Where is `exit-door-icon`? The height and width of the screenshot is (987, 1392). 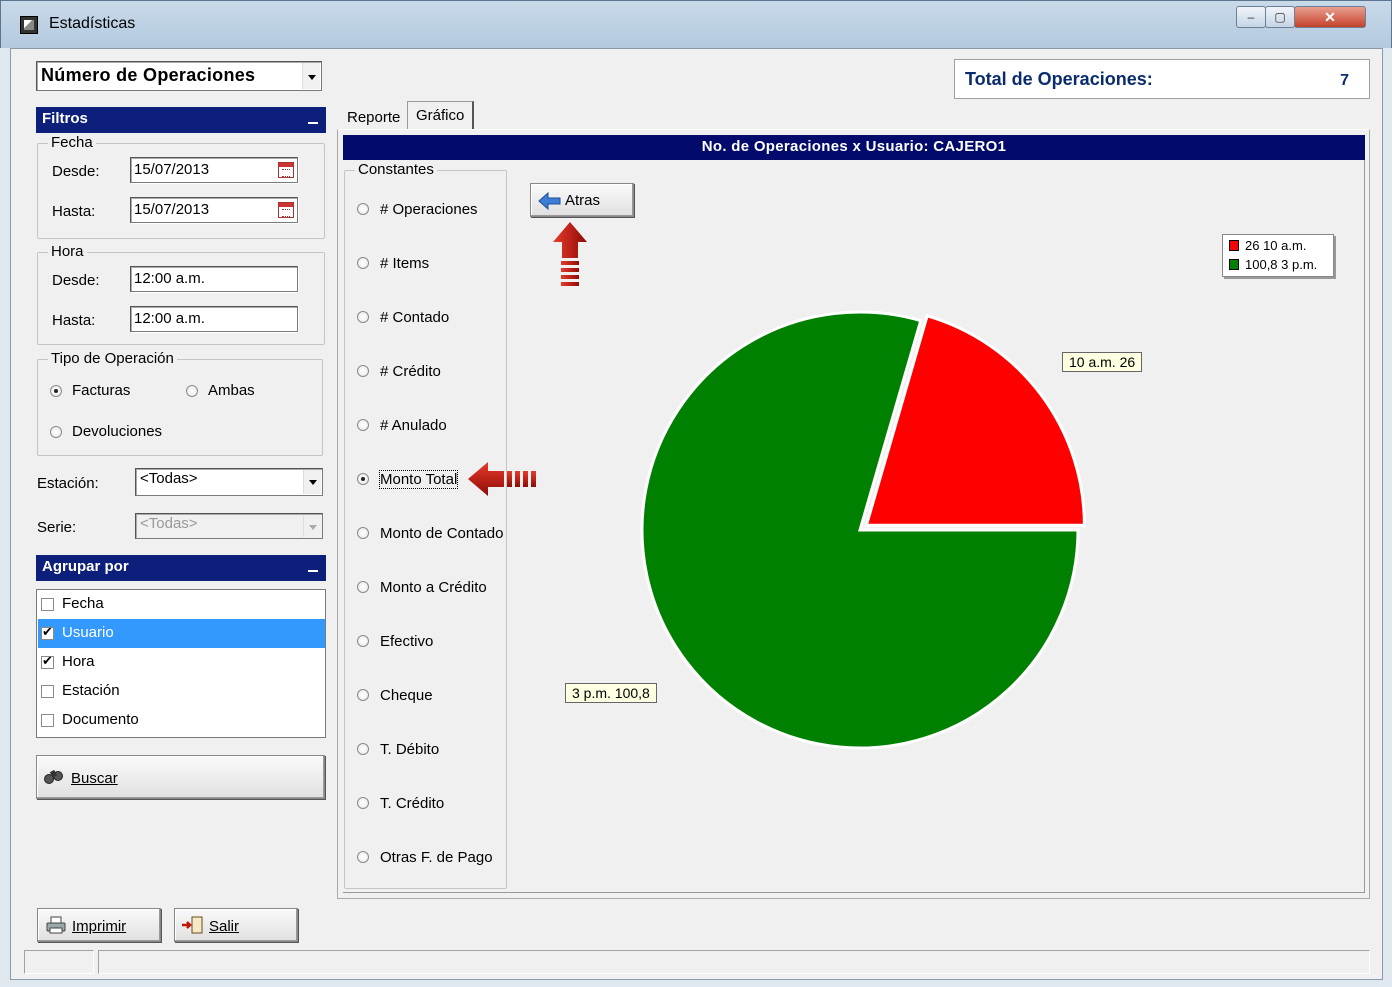
exit-door-icon is located at coordinates (192, 925).